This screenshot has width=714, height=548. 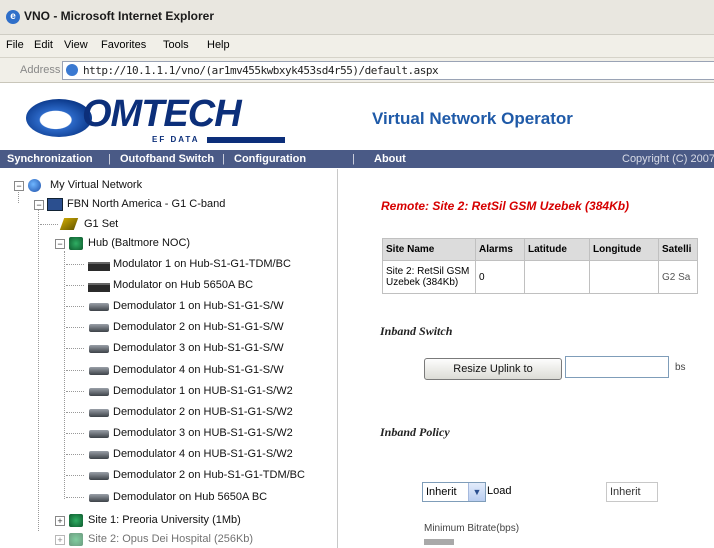 What do you see at coordinates (43, 45) in the screenshot?
I see `menu-edit: Edit` at bounding box center [43, 45].